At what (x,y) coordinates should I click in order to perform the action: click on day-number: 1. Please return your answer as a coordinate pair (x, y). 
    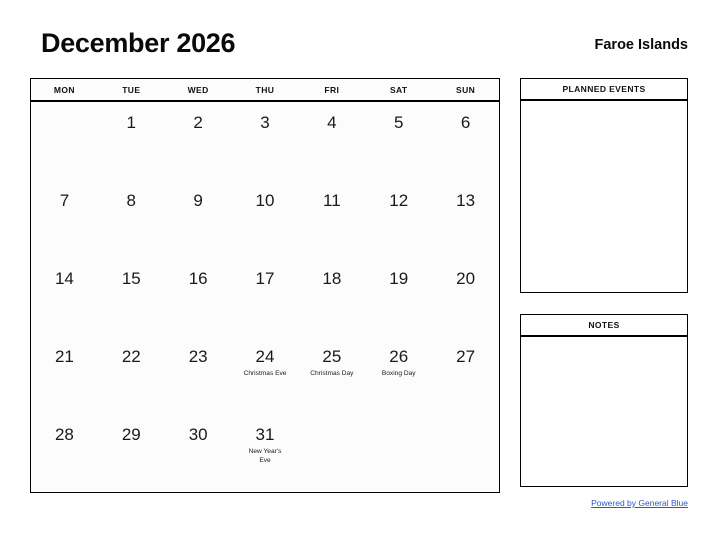
    Looking at the image, I should click on (131, 122).